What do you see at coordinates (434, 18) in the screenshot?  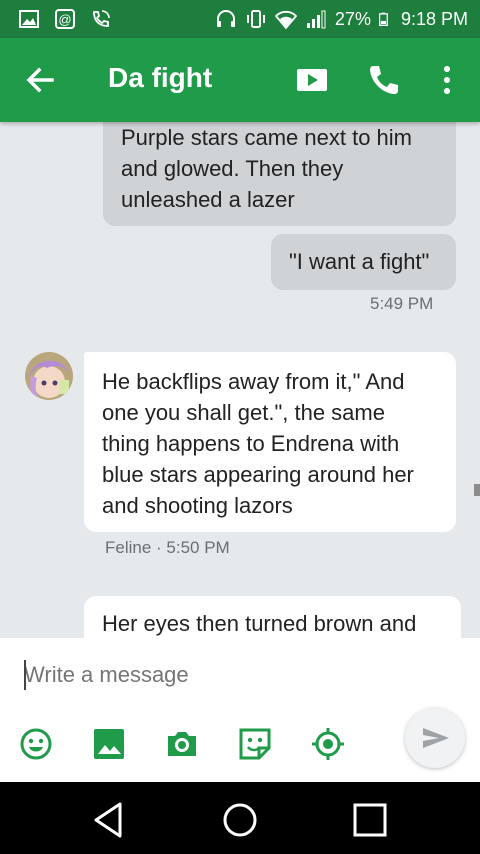 I see `clock: 9:18 PM` at bounding box center [434, 18].